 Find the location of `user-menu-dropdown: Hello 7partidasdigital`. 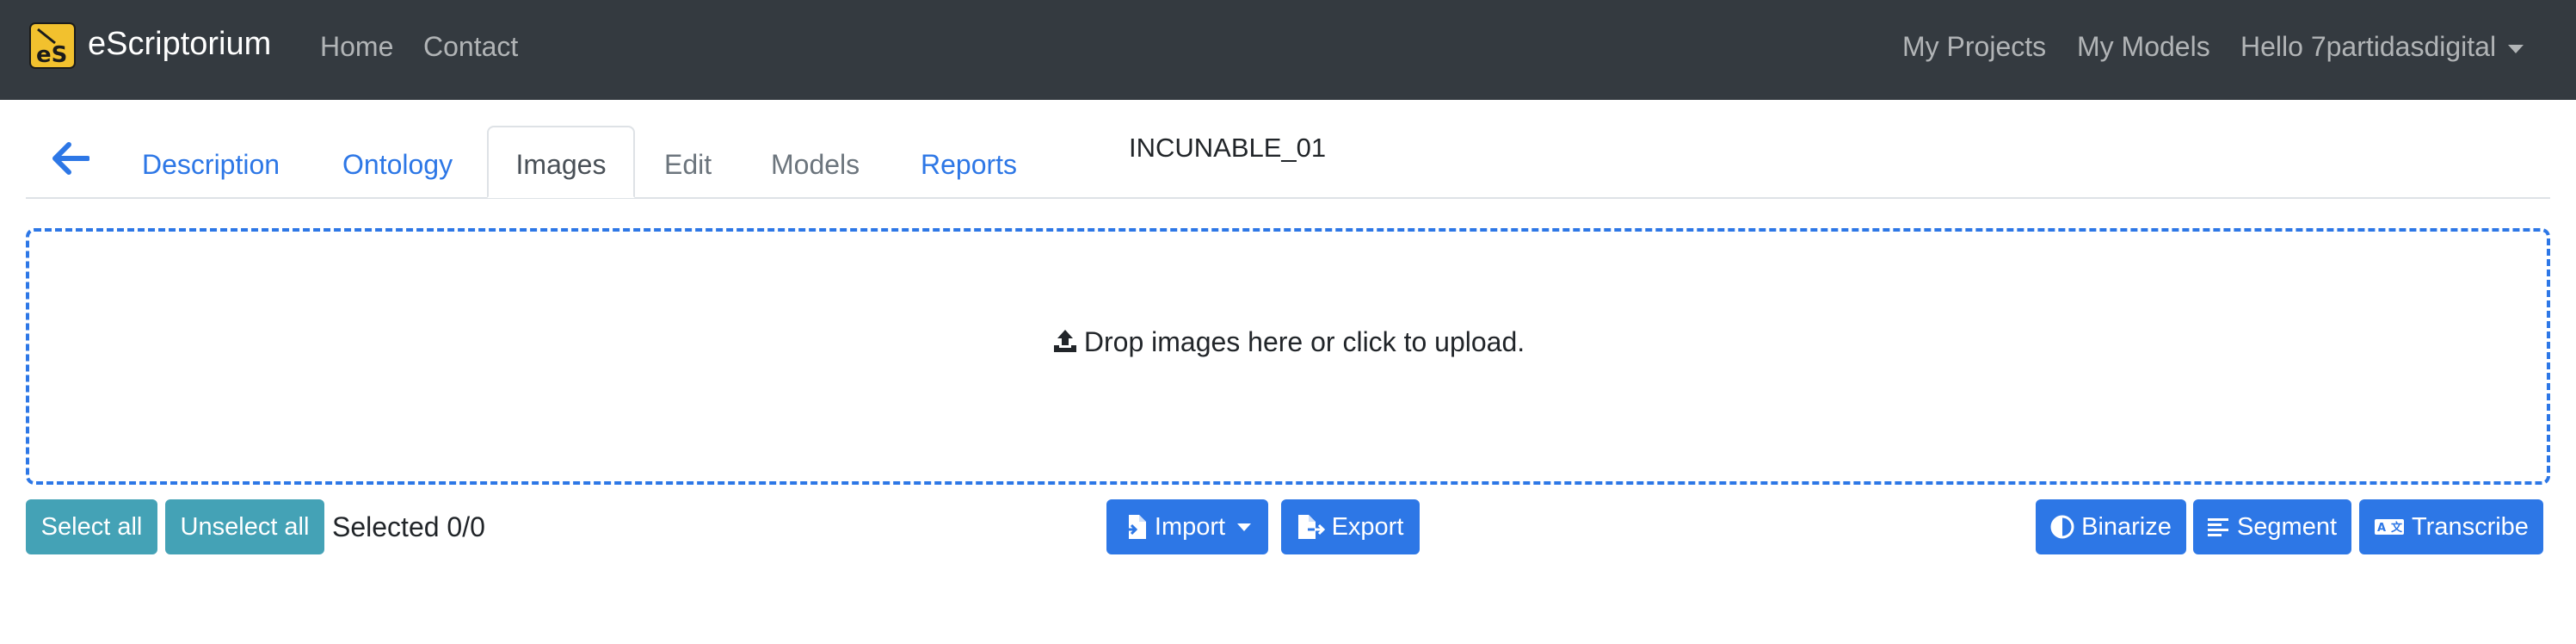

user-menu-dropdown: Hello 7partidasdigital is located at coordinates (2382, 47).